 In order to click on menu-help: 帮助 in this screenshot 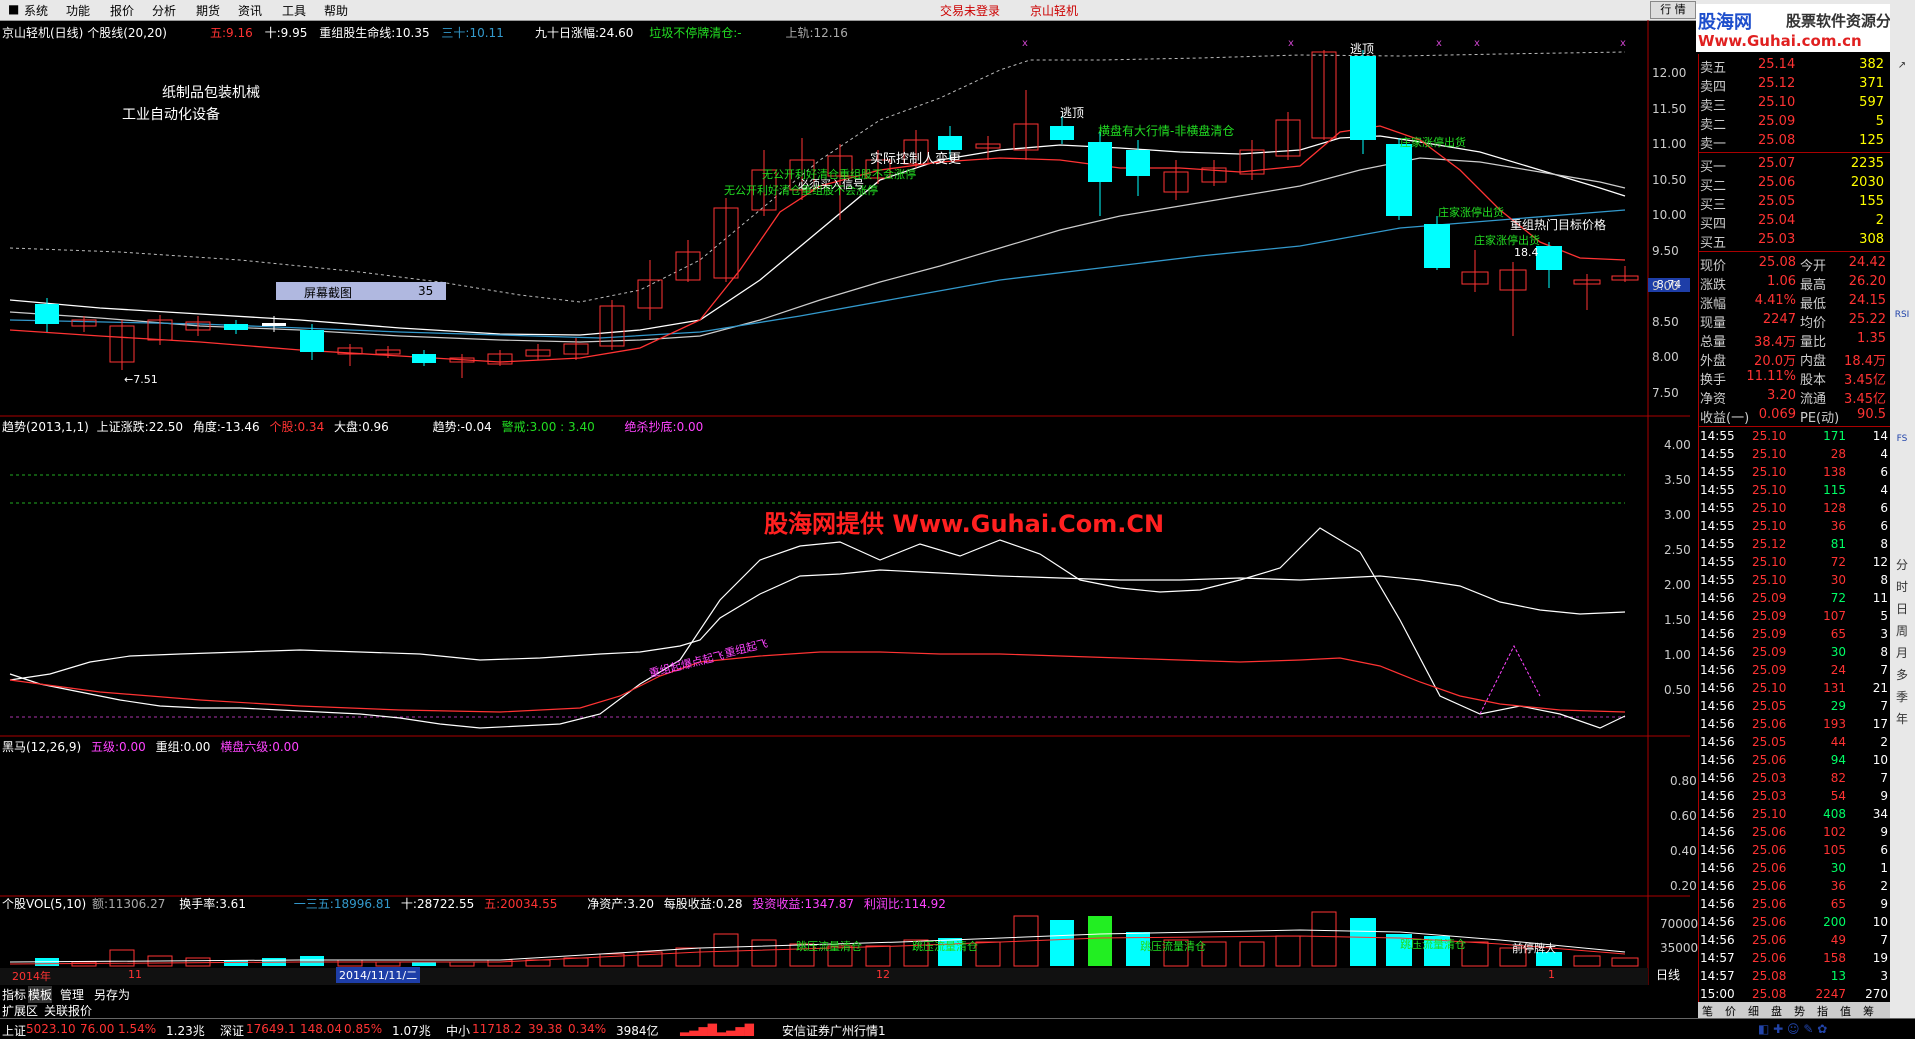, I will do `click(336, 10)`.